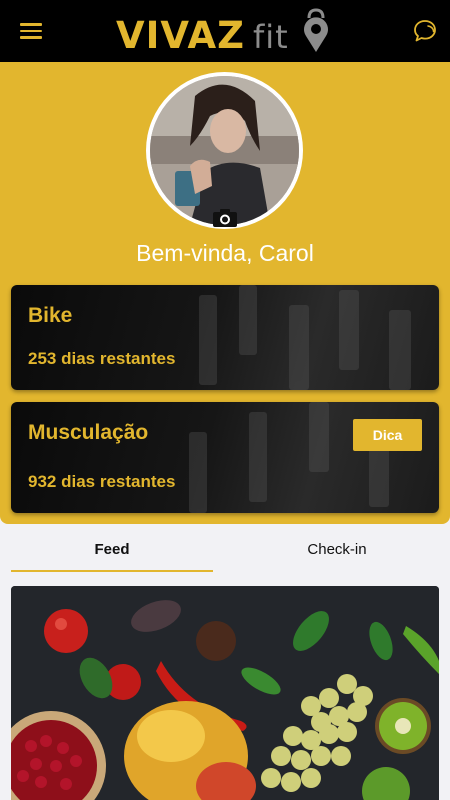 The height and width of the screenshot is (800, 450). Describe the element at coordinates (271, 37) in the screenshot. I see `logo-suffix: fit` at that location.